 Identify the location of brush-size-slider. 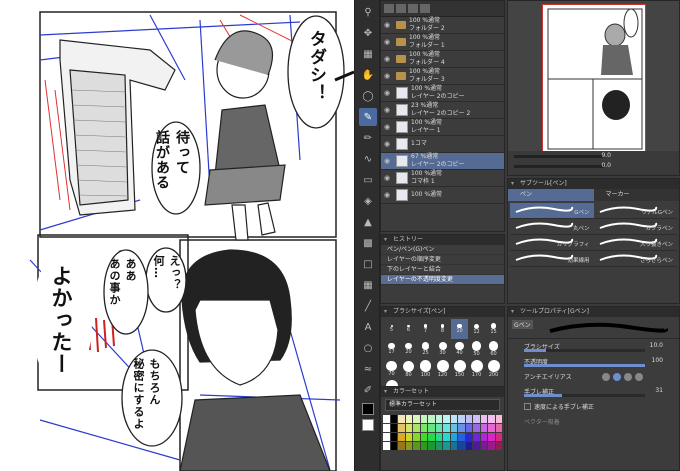
(584, 350).